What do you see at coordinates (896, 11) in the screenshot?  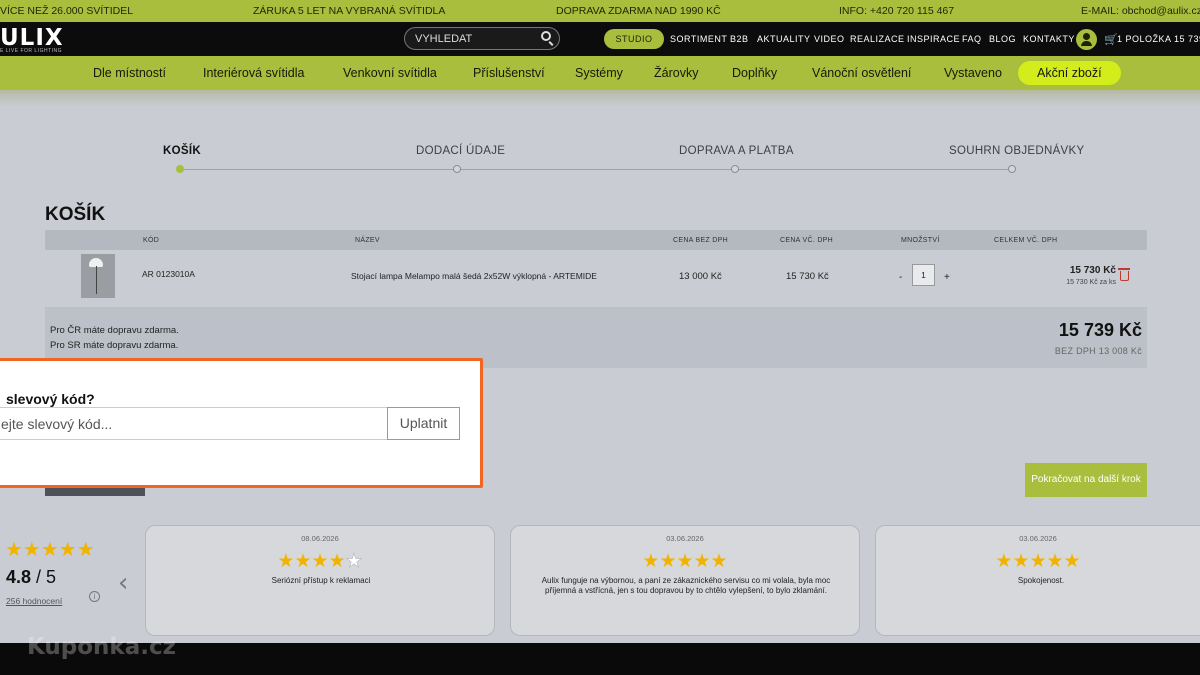 I see `info-phone: INFO: +420 720 115 467` at bounding box center [896, 11].